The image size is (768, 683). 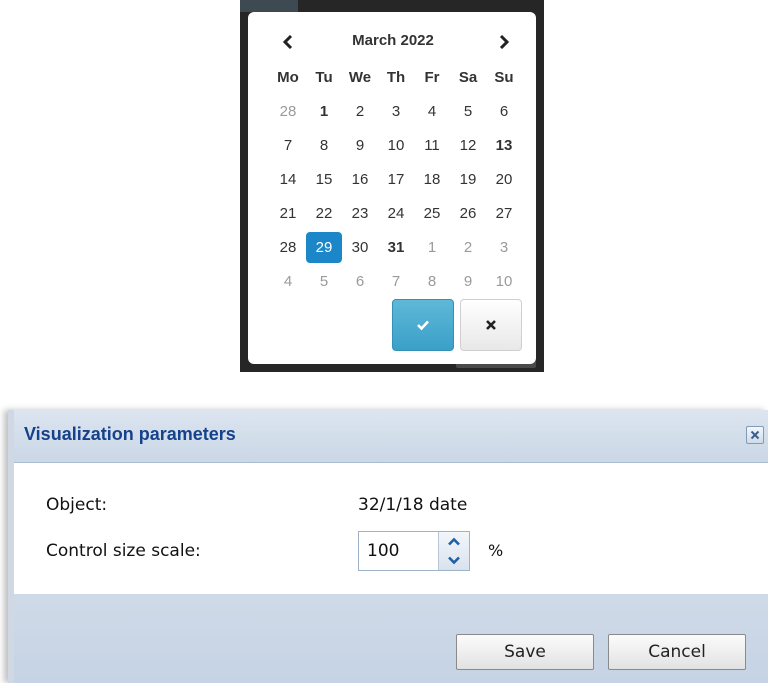 I want to click on day-cell-outside: 1, so click(x=432, y=247).